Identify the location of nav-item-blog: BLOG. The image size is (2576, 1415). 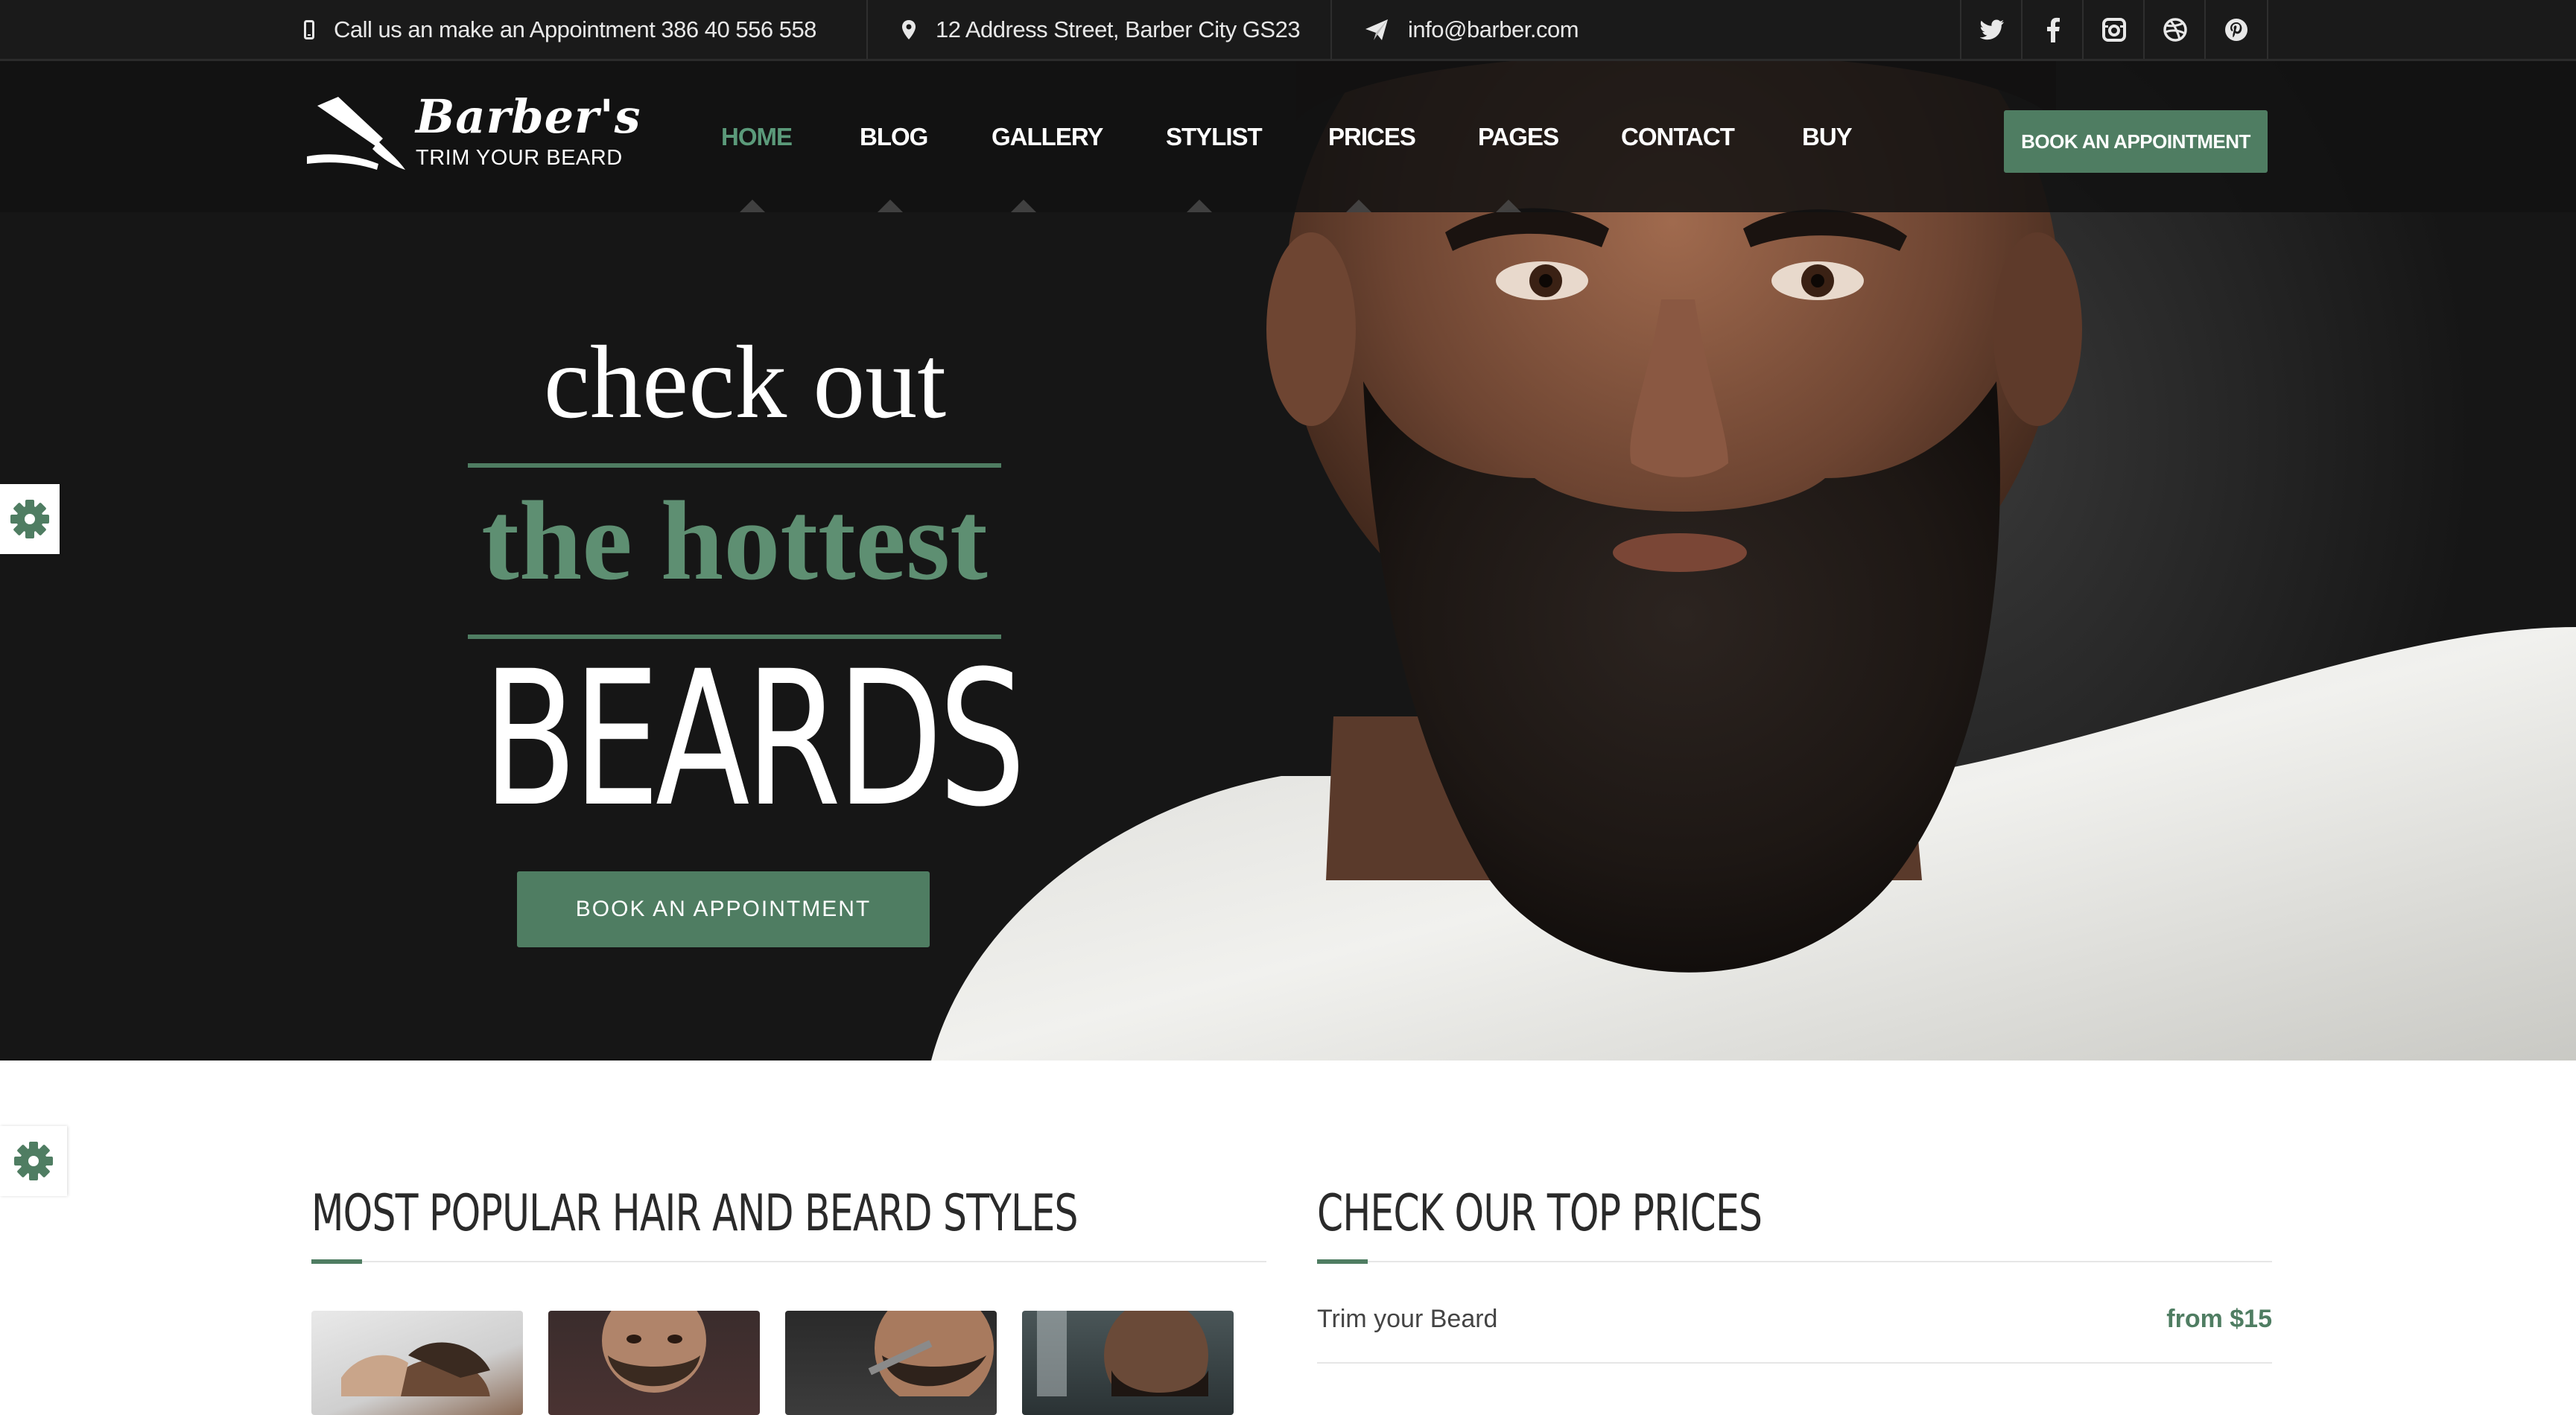
(894, 136).